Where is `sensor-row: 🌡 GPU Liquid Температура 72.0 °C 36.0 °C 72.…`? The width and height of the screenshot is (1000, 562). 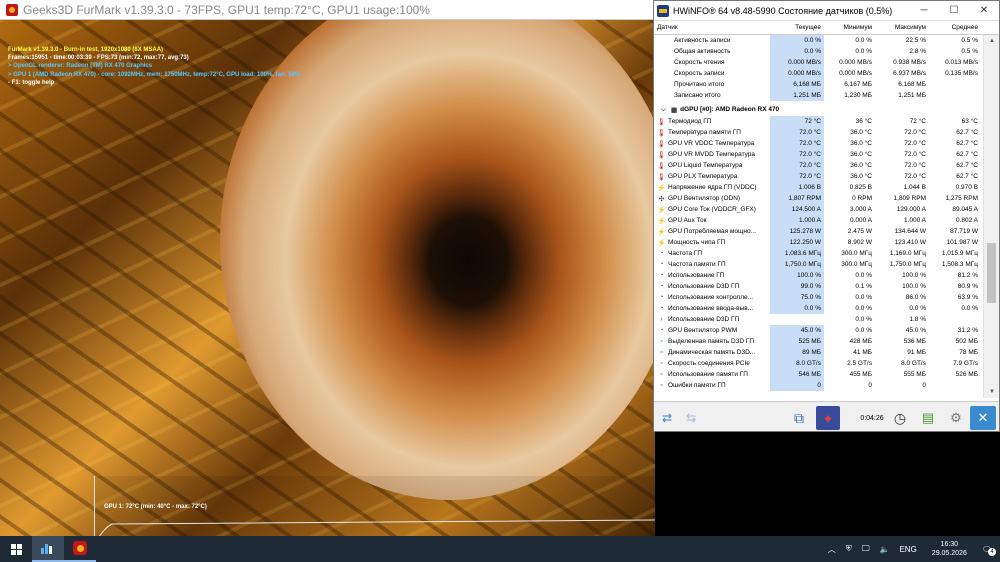 sensor-row: 🌡 GPU Liquid Температура 72.0 °C 36.0 °C 72.… is located at coordinates (818, 165).